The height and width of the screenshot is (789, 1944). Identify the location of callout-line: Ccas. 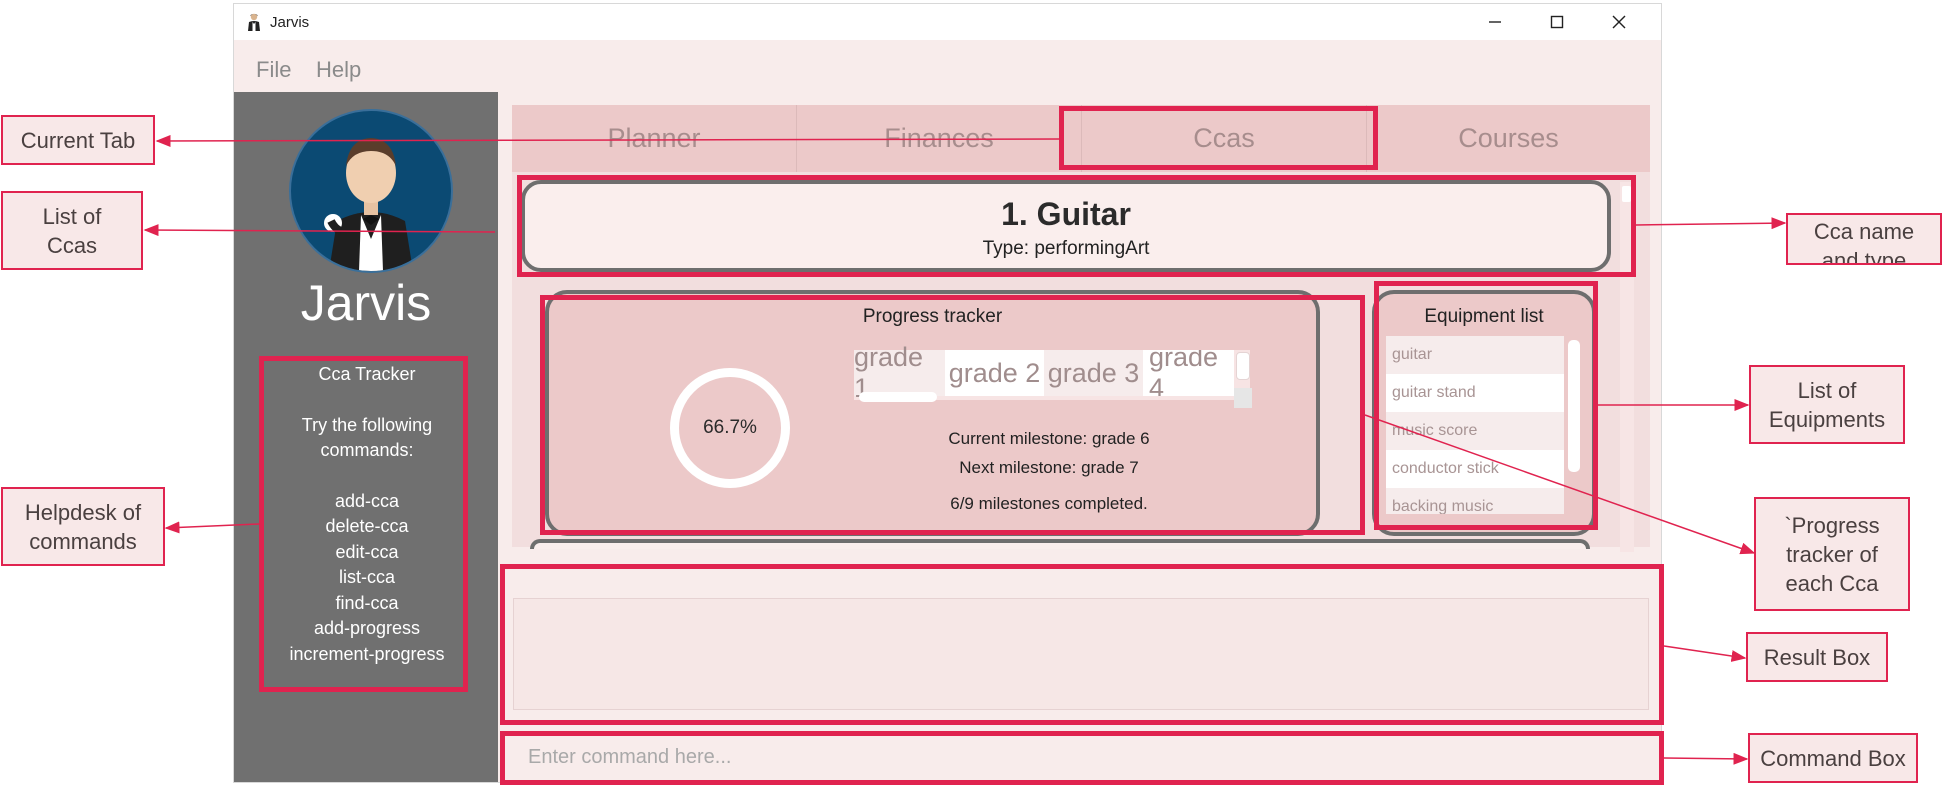
(72, 245).